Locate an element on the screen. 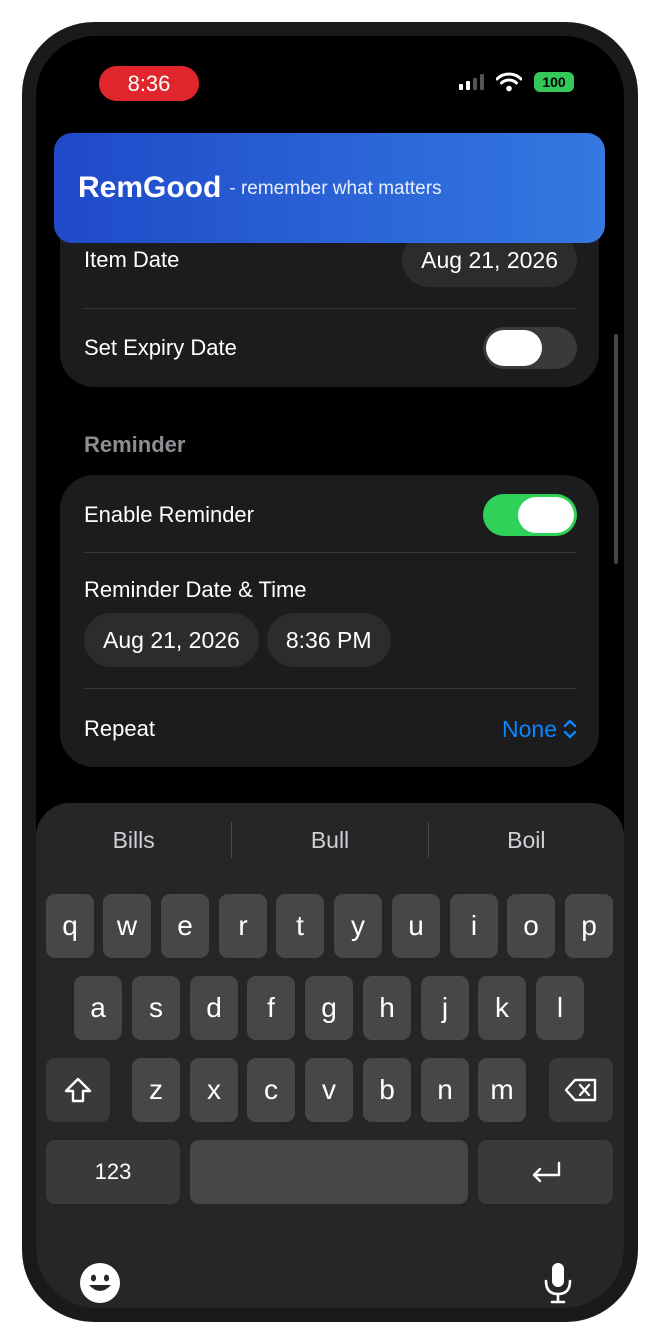  delete-icon is located at coordinates (580, 1090).